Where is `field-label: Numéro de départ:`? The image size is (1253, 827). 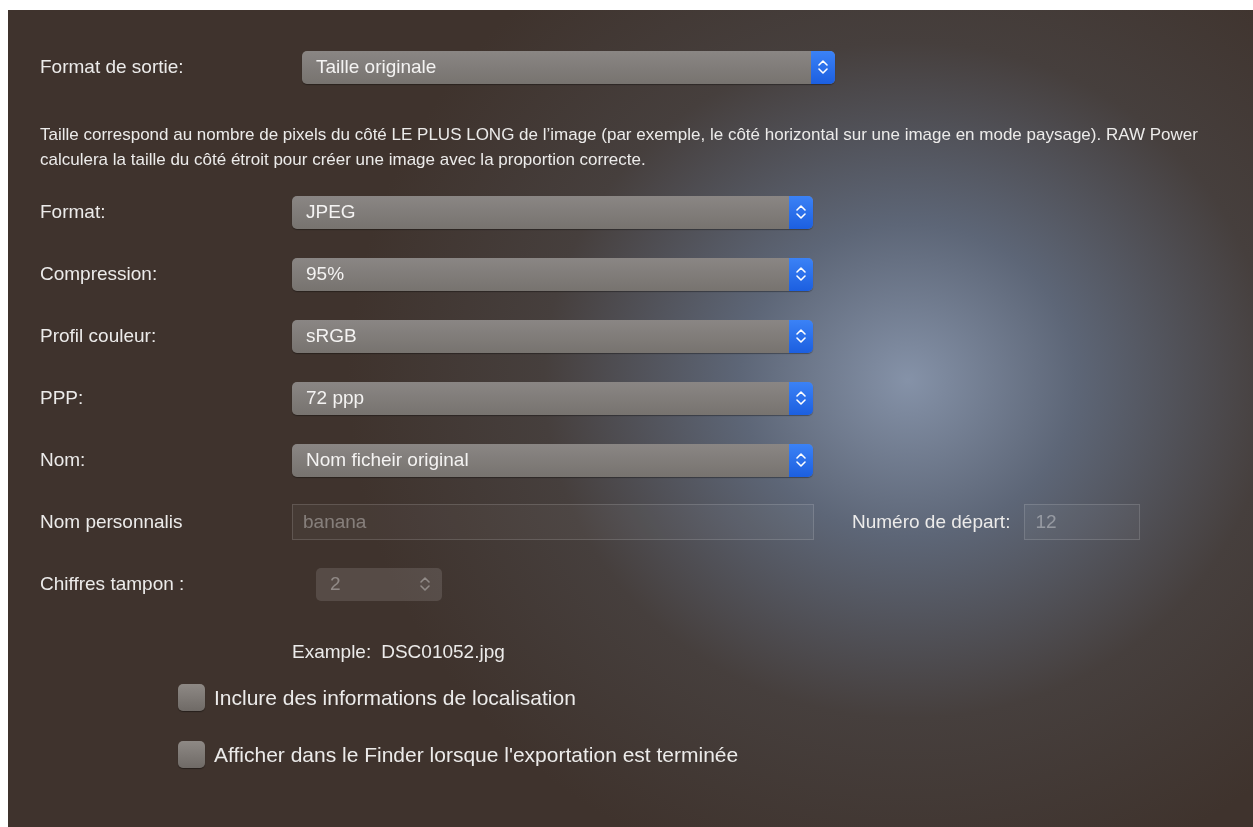 field-label: Numéro de départ: is located at coordinates (931, 522).